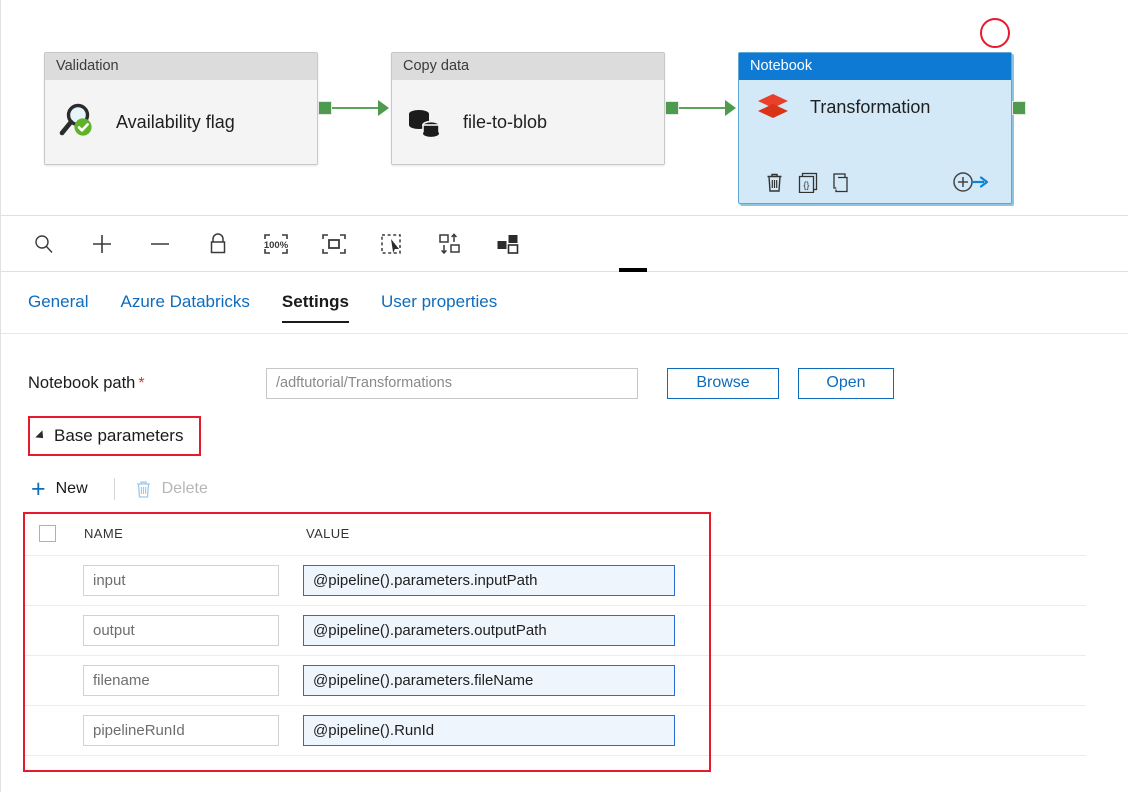 Image resolution: width=1128 pixels, height=792 pixels. What do you see at coordinates (846, 383) in the screenshot?
I see `open-button: Open` at bounding box center [846, 383].